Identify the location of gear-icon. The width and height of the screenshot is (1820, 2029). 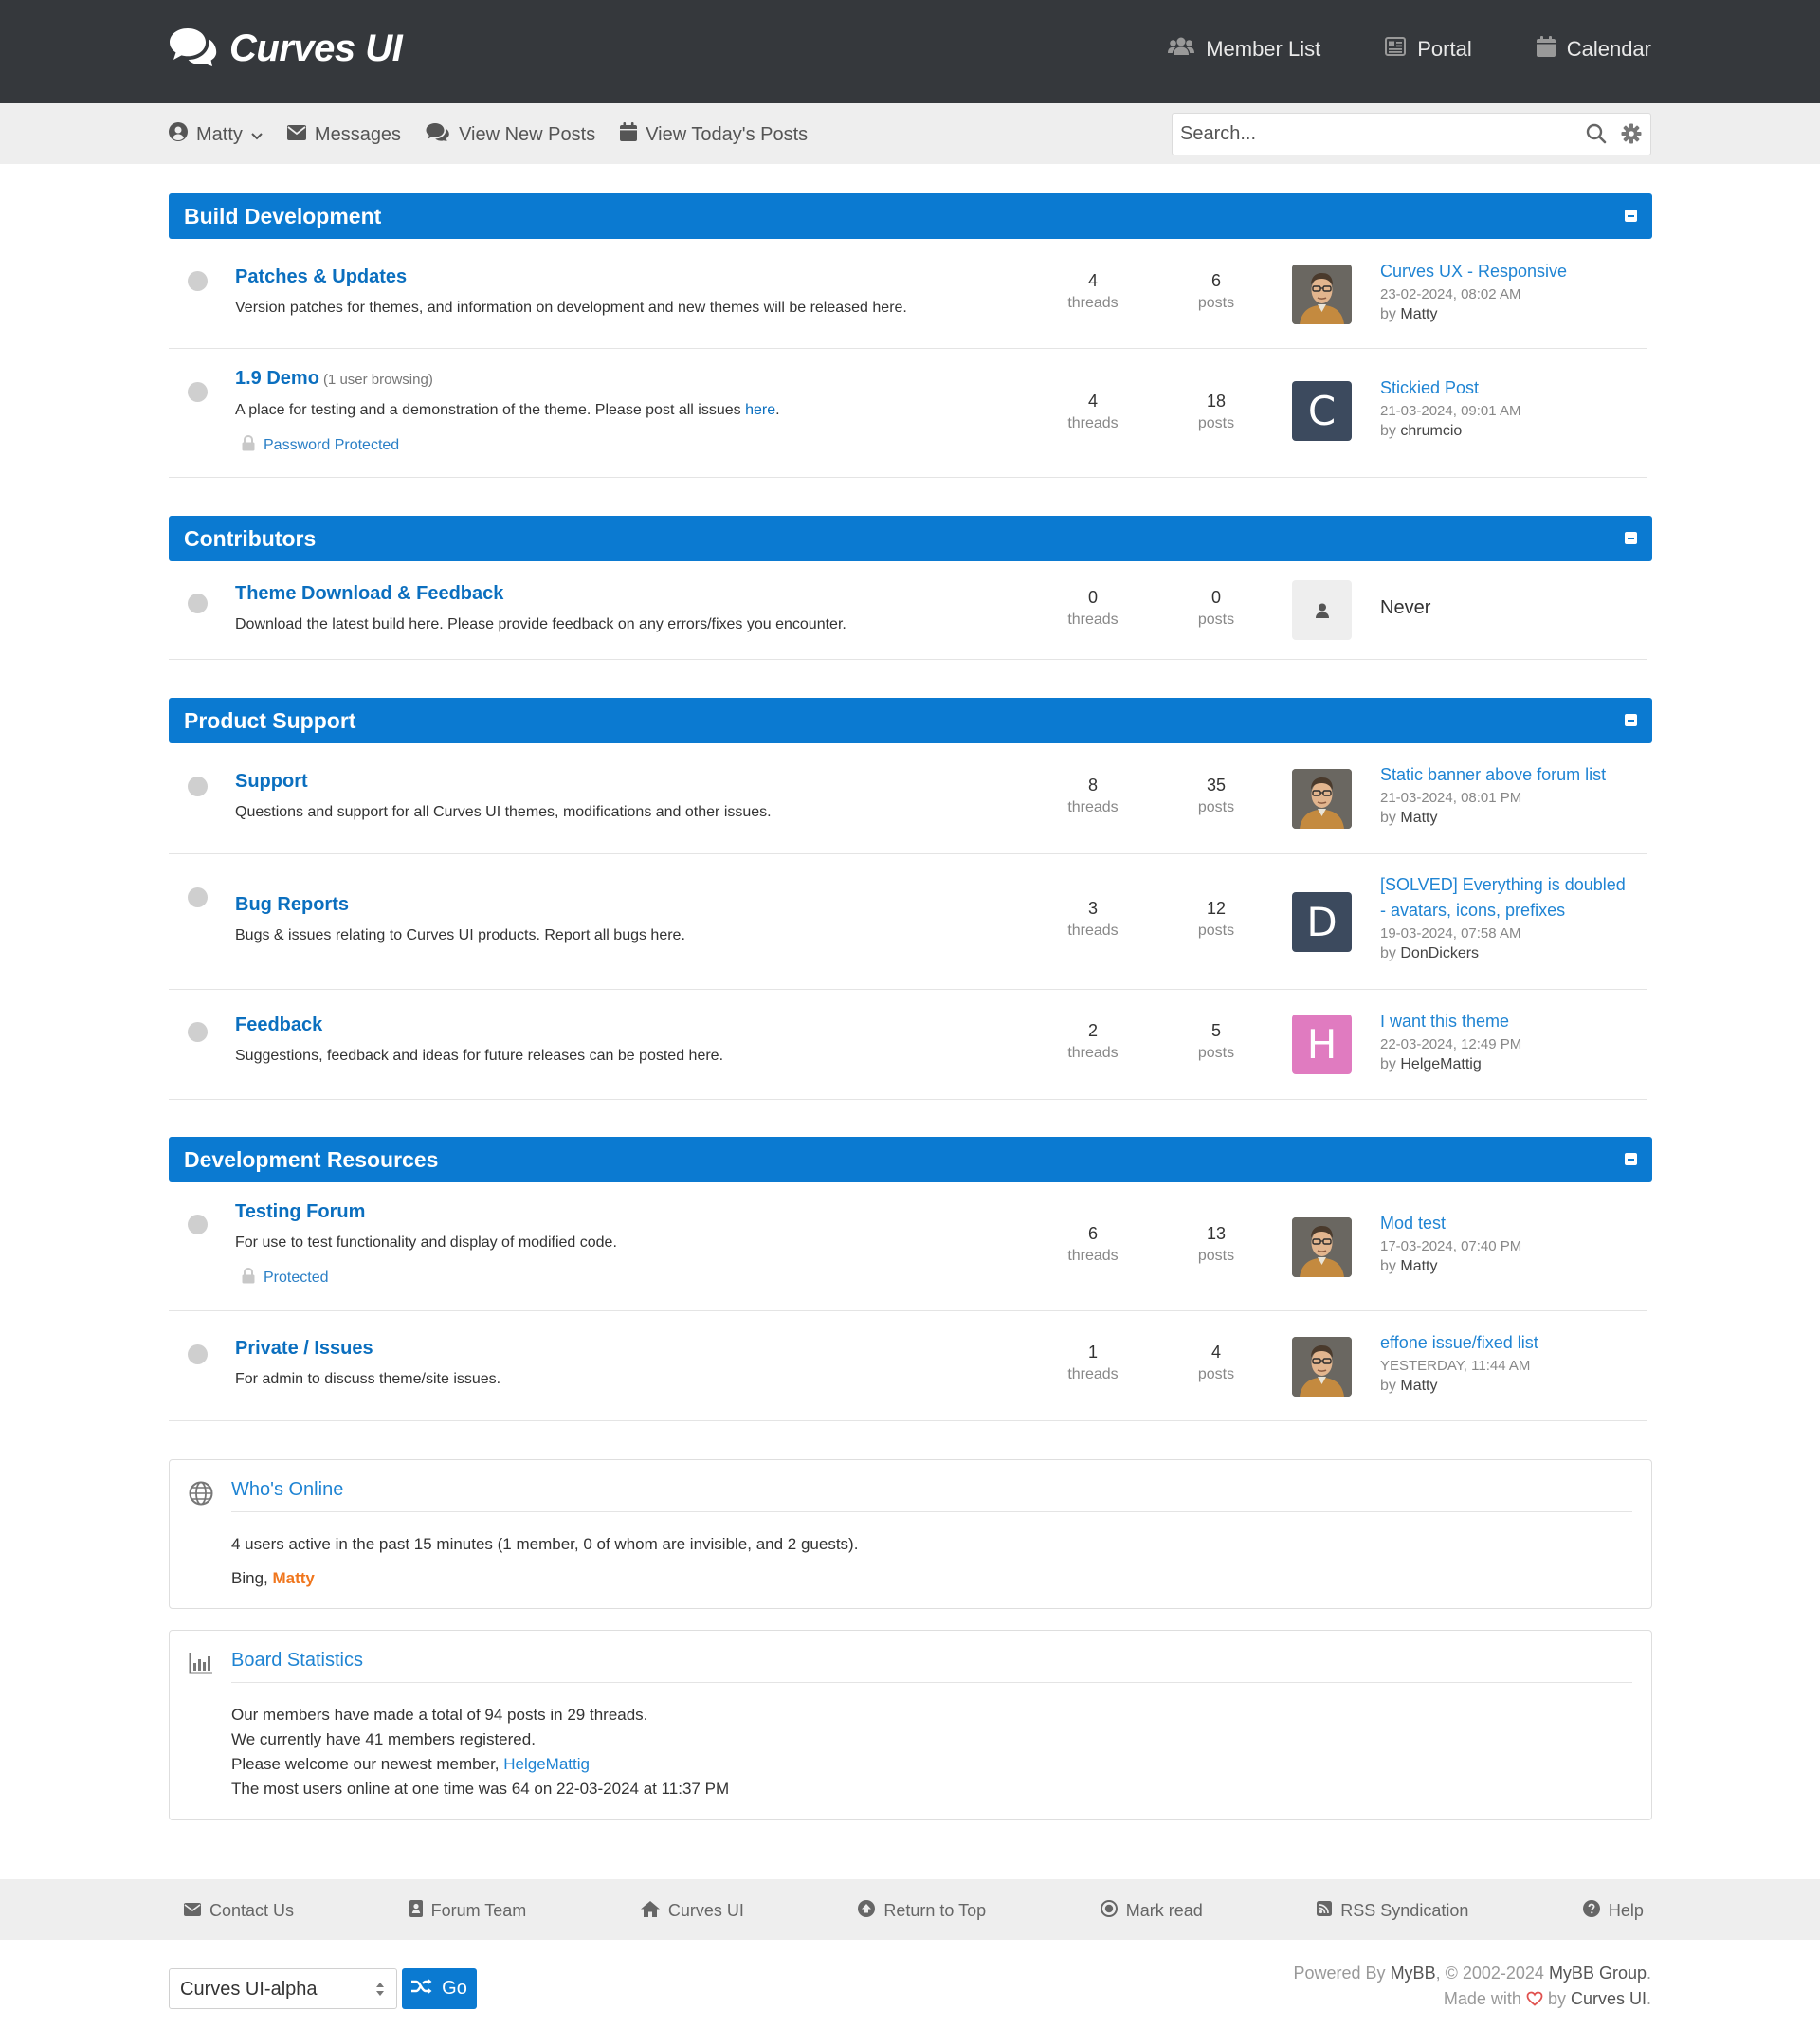
(1631, 136).